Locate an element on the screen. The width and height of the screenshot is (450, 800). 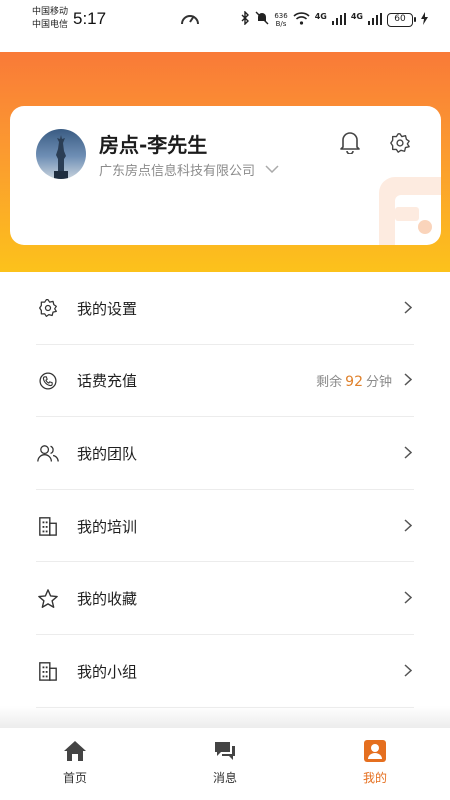
network-type-1: 4G is located at coordinates (320, 16).